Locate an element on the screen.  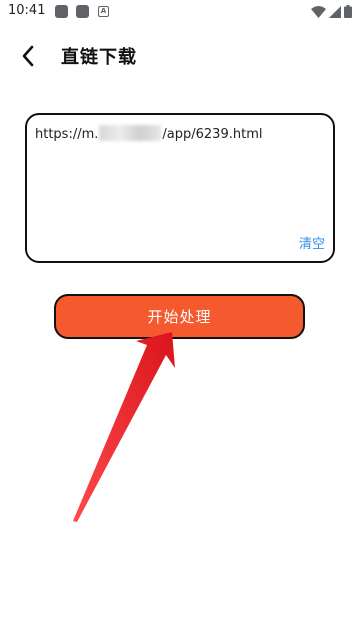
a-badge-icon: A is located at coordinates (103, 11).